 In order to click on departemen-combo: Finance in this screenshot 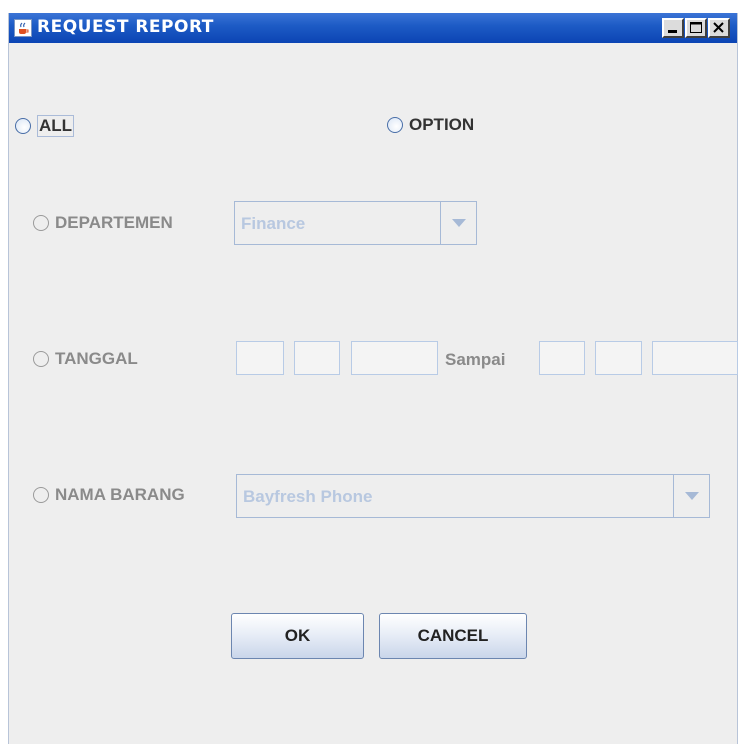, I will do `click(355, 223)`.